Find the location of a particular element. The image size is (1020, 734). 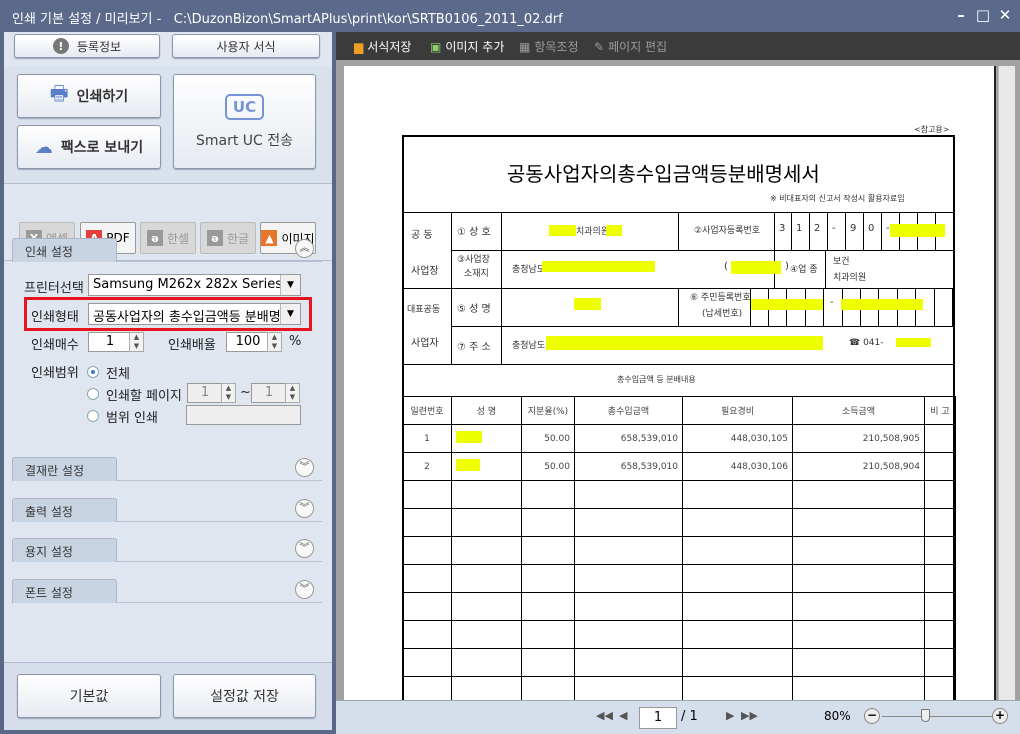

save-icon: ▆ is located at coordinates (359, 46).